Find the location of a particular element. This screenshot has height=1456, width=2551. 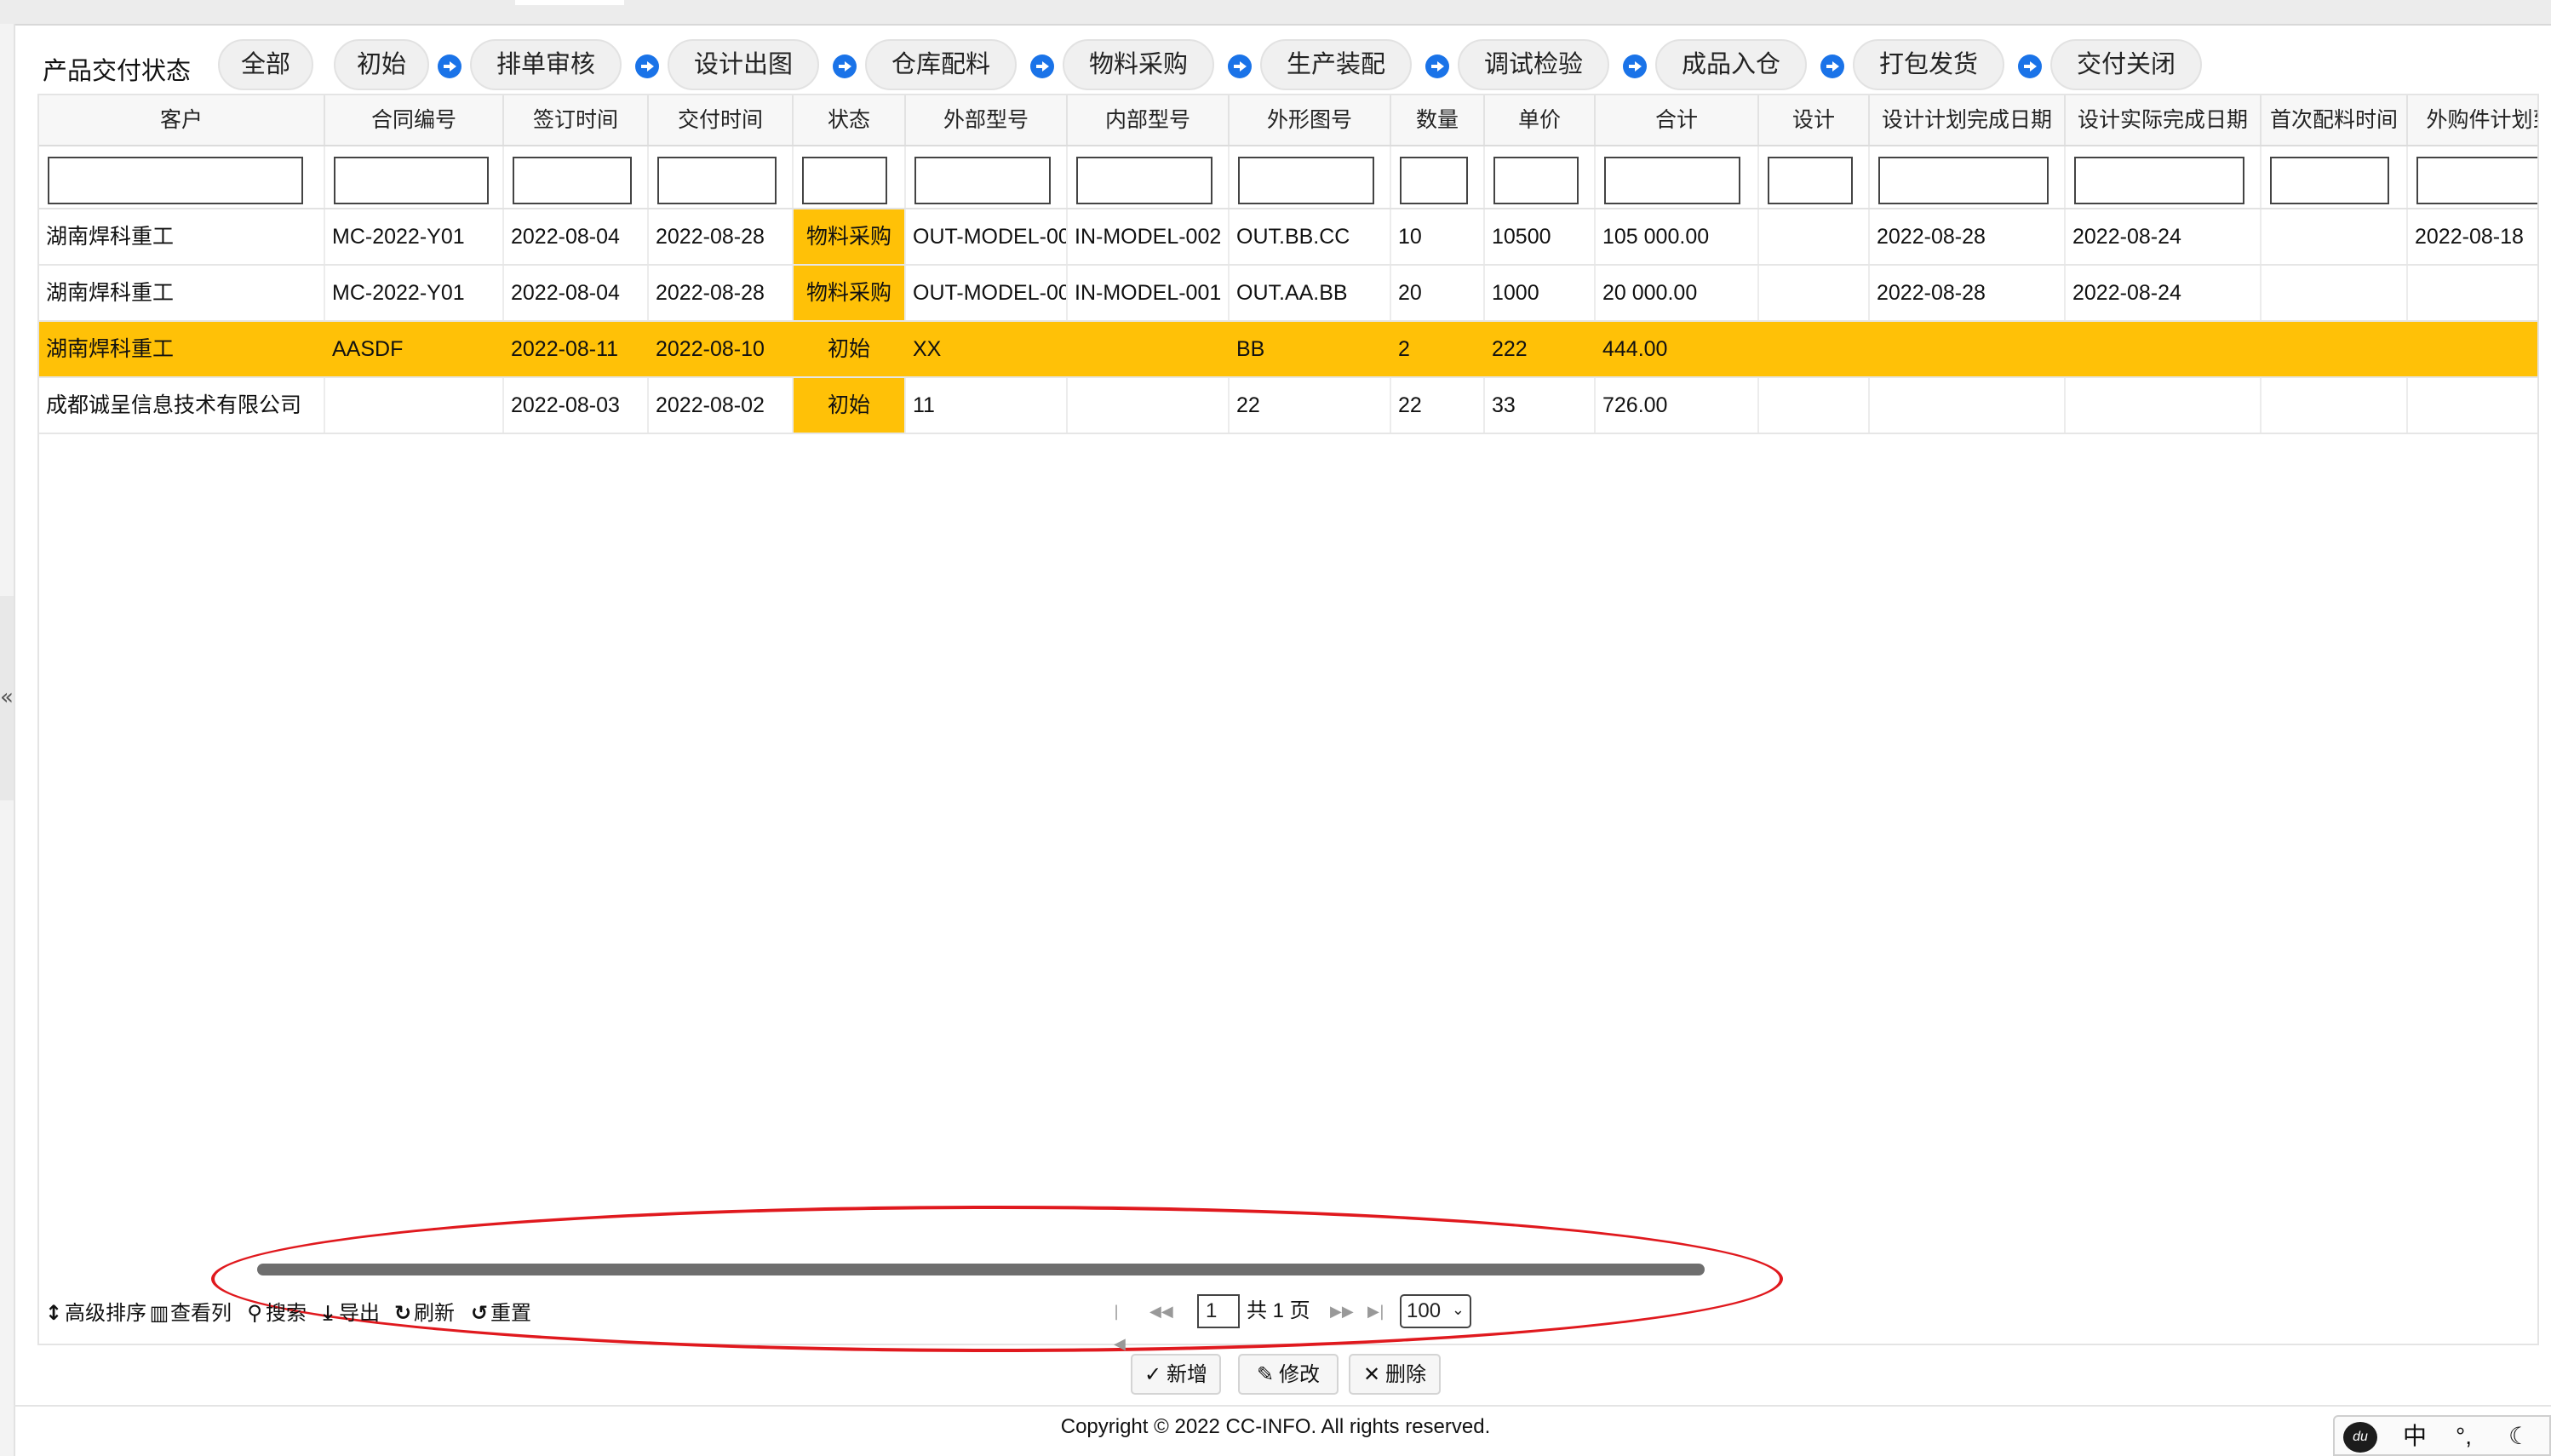

first-page-icon: |◀ is located at coordinates (1120, 1329).